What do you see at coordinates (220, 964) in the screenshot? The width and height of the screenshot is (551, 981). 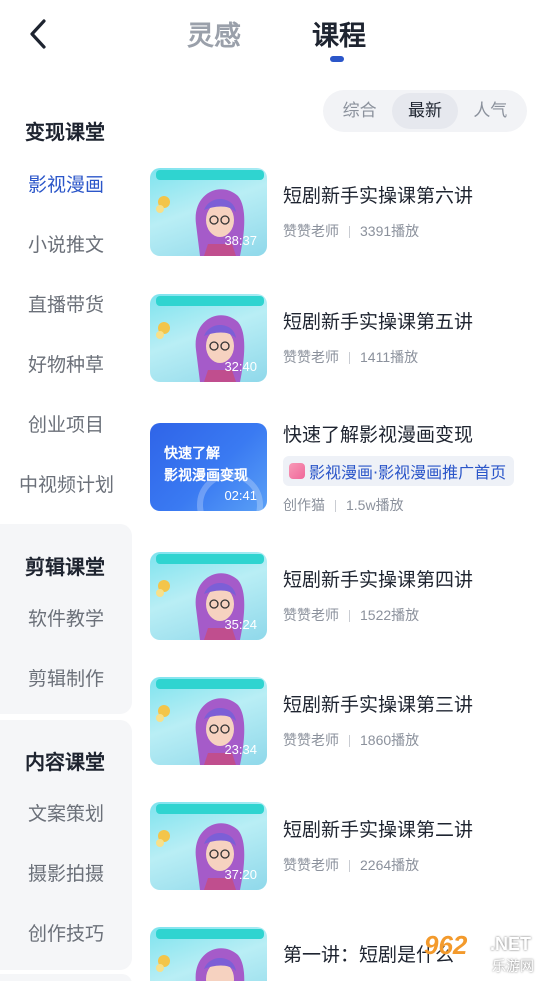 I see `girl-avatar-icon` at bounding box center [220, 964].